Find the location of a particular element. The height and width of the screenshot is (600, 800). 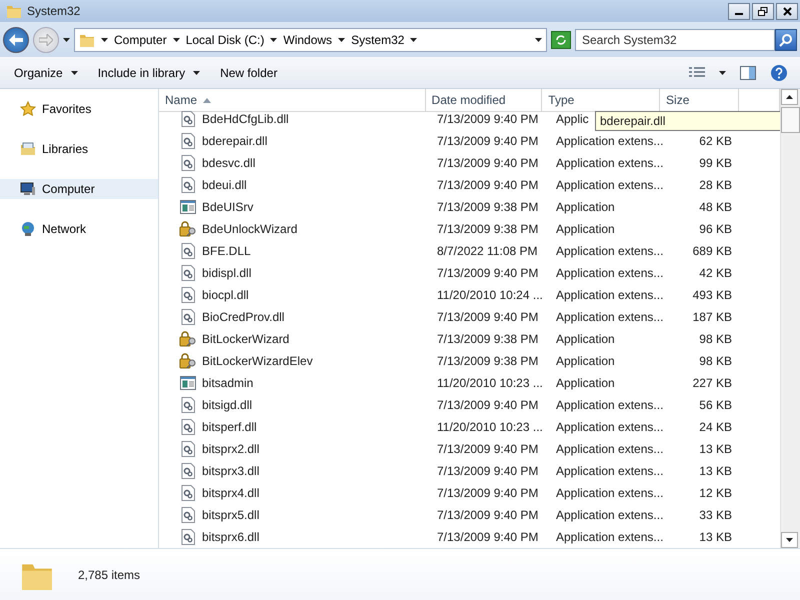

breadcrumb: Computer is located at coordinates (147, 39).